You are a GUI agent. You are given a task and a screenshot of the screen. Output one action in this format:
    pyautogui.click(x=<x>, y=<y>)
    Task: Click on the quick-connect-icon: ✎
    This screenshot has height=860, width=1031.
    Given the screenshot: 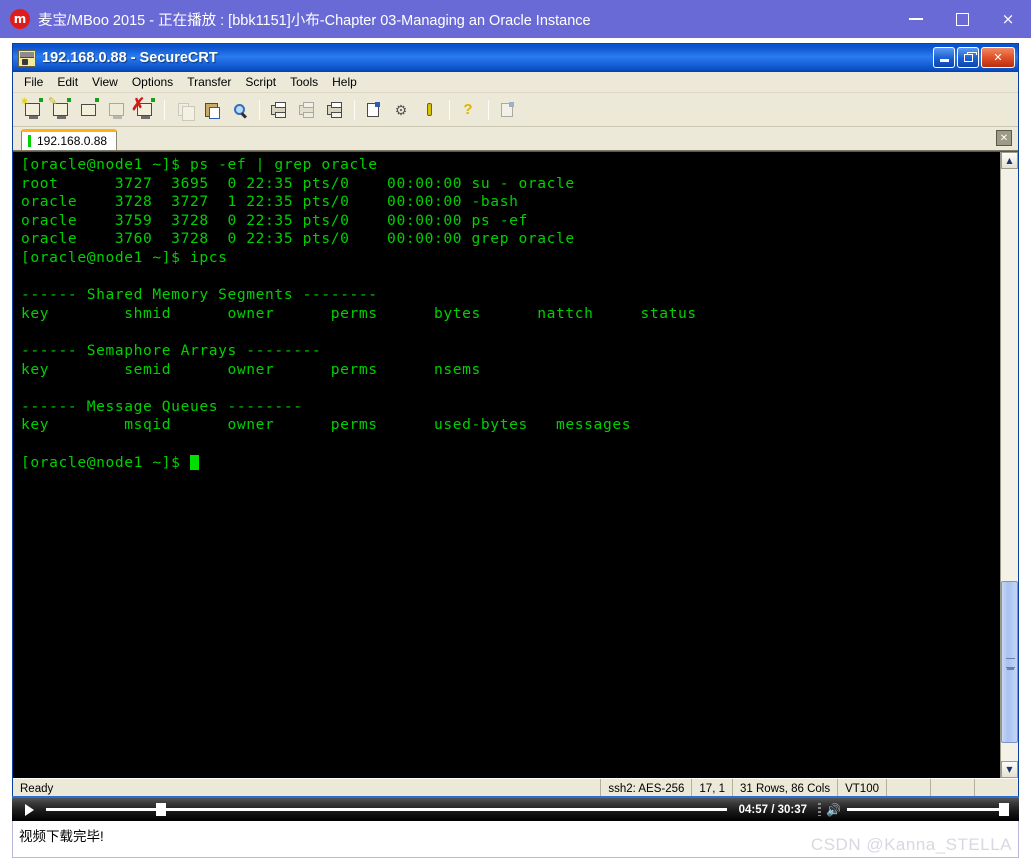 What is the action you would take?
    pyautogui.click(x=59, y=108)
    